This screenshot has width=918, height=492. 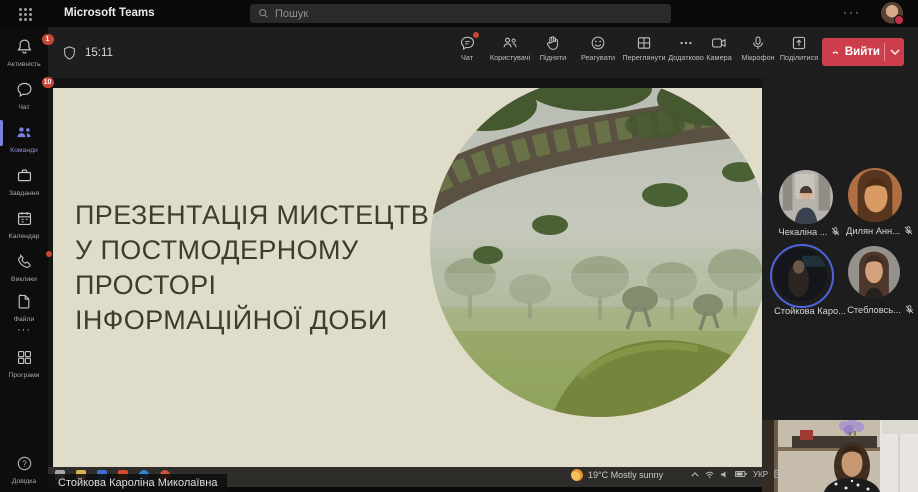 I want to click on sidebar-item-label: Чат, so click(x=24, y=107).